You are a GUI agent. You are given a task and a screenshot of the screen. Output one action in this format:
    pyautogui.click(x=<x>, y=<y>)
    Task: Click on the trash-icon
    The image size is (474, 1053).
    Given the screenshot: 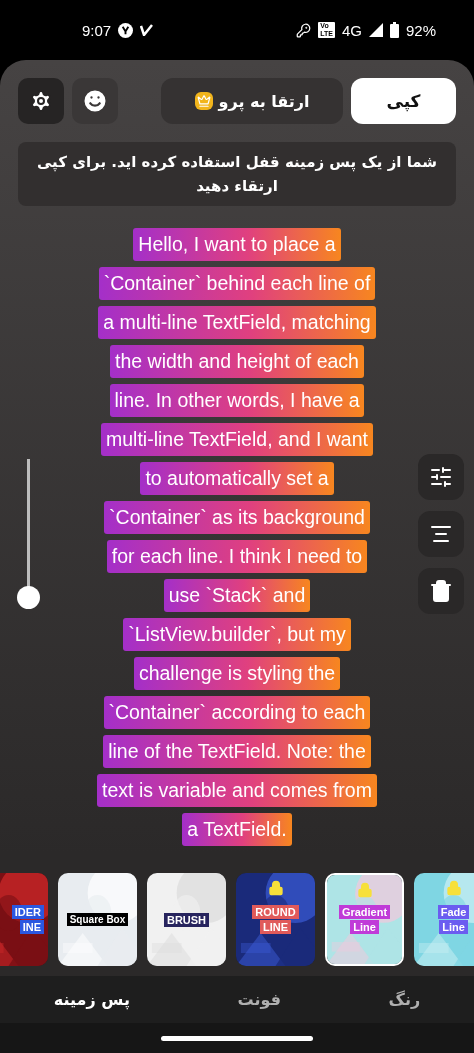 What is the action you would take?
    pyautogui.click(x=441, y=590)
    